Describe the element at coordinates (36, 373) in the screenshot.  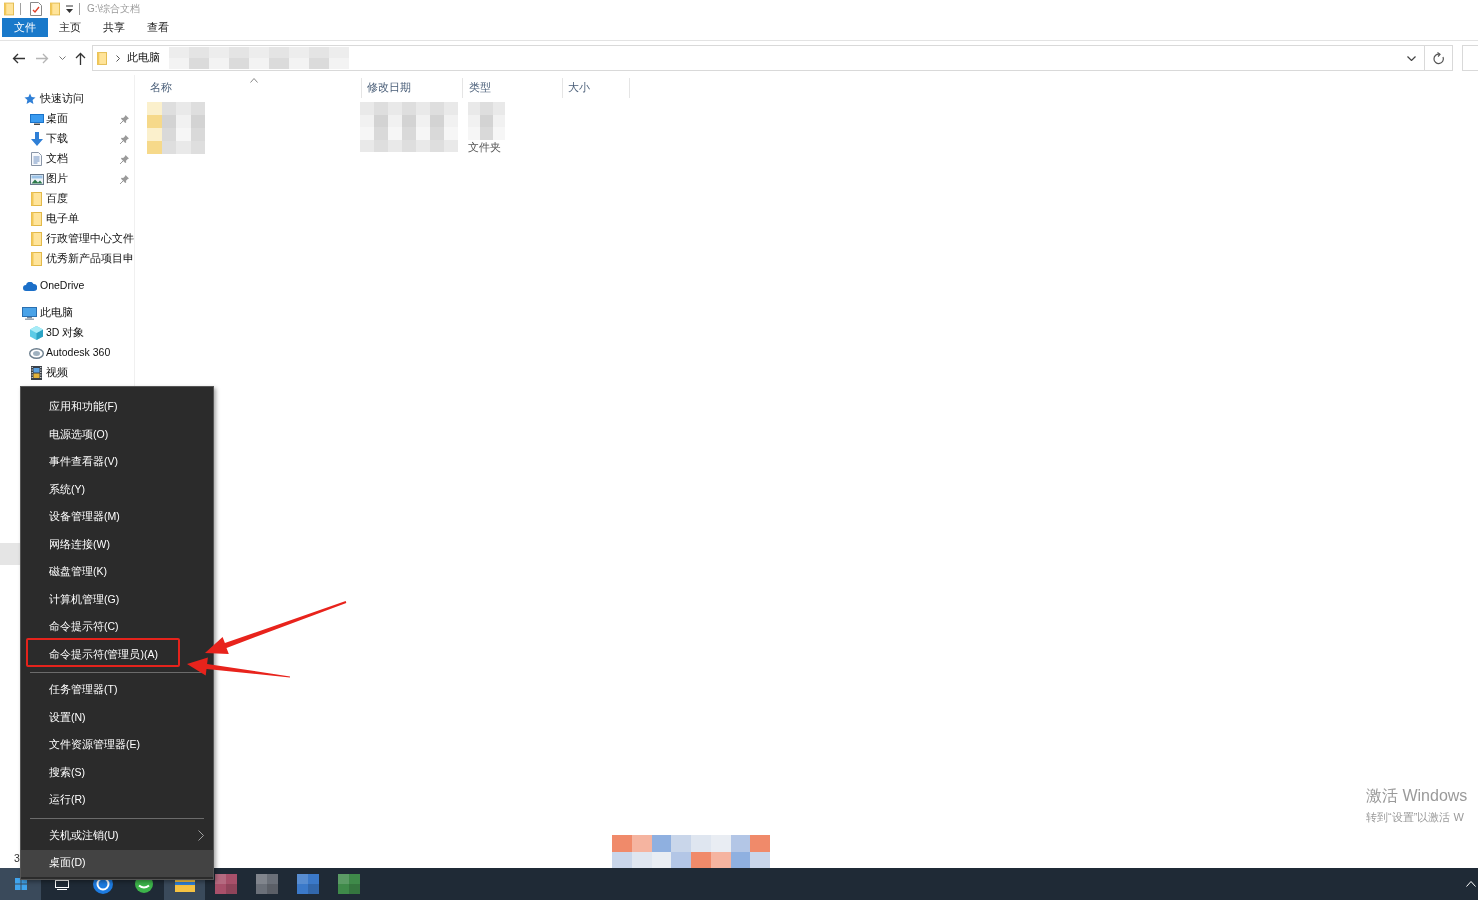
I see `film-icon` at that location.